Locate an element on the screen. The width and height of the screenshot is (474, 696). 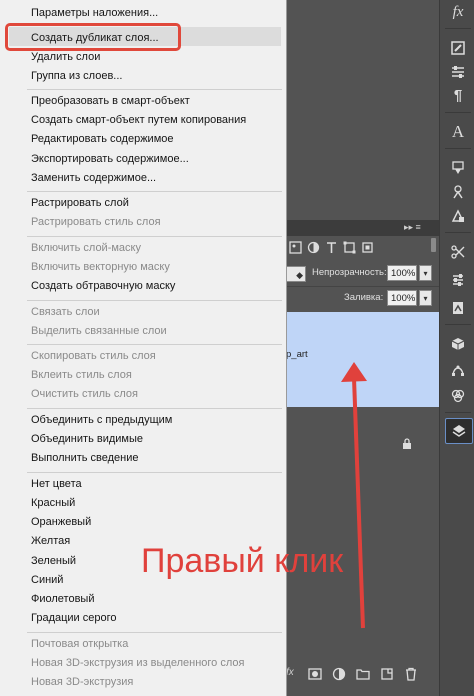
menu-item-delete-layers: Удалить слои is located at coordinates (65, 57).